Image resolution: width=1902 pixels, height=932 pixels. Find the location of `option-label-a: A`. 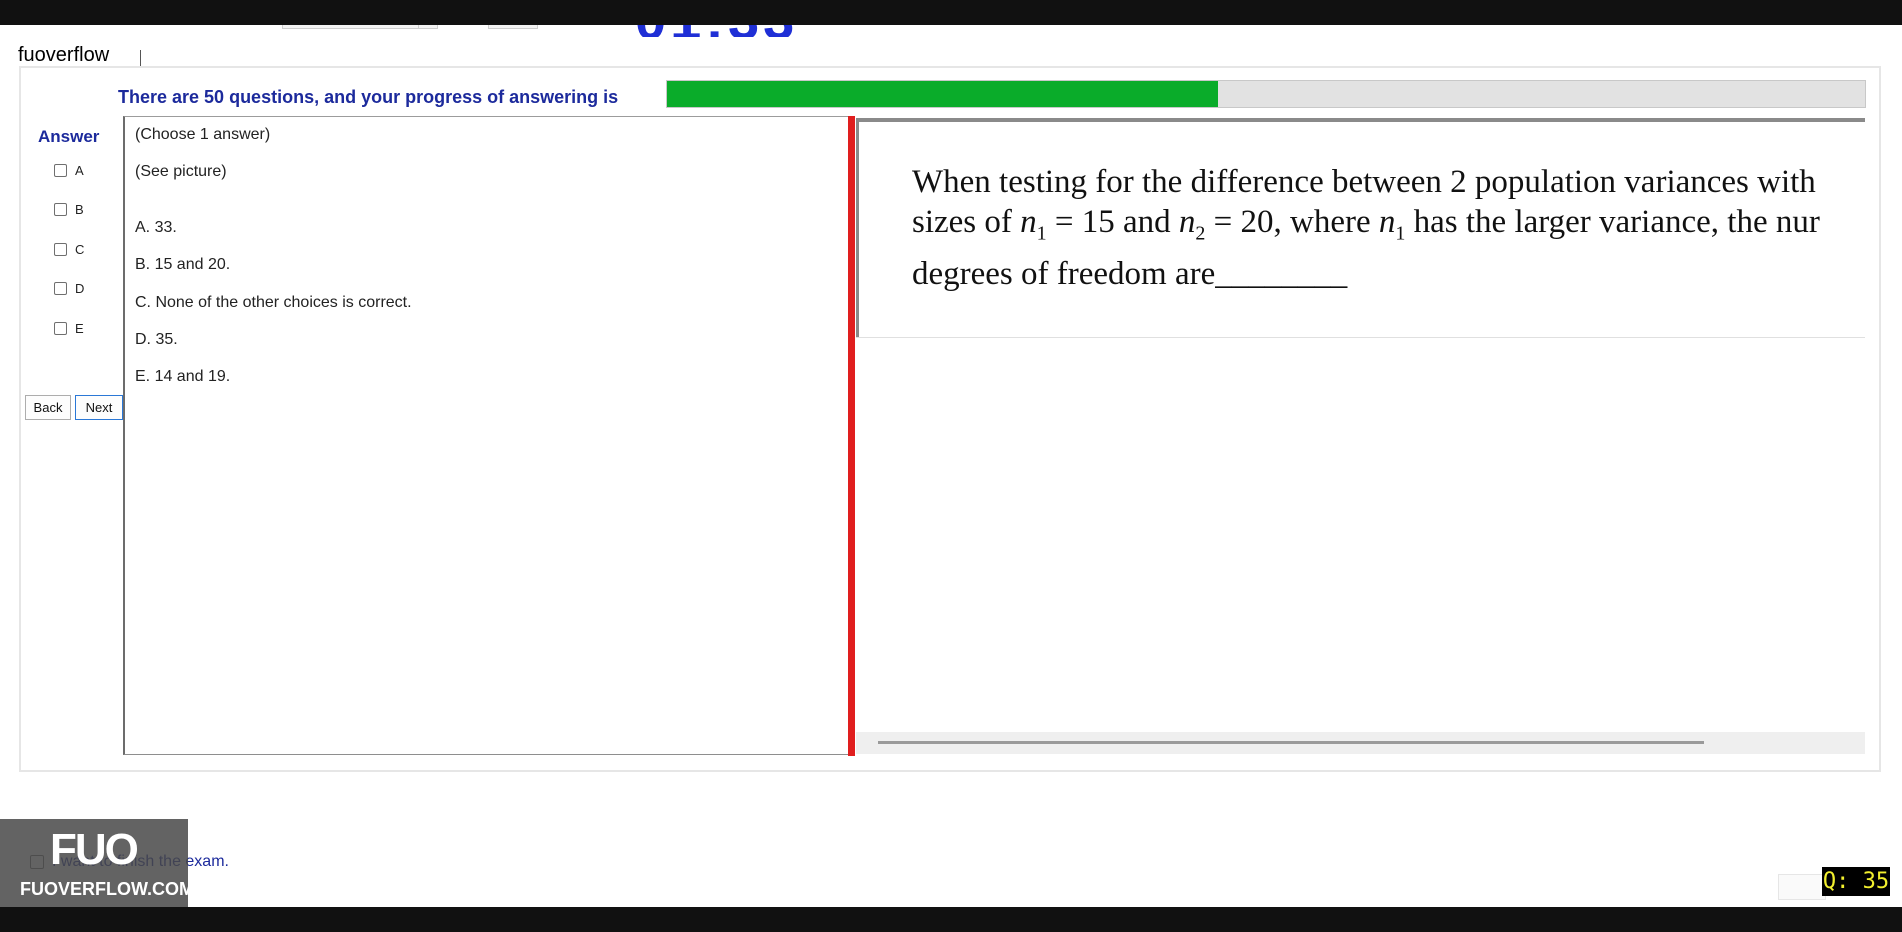

option-label-a: A is located at coordinates (79, 170).